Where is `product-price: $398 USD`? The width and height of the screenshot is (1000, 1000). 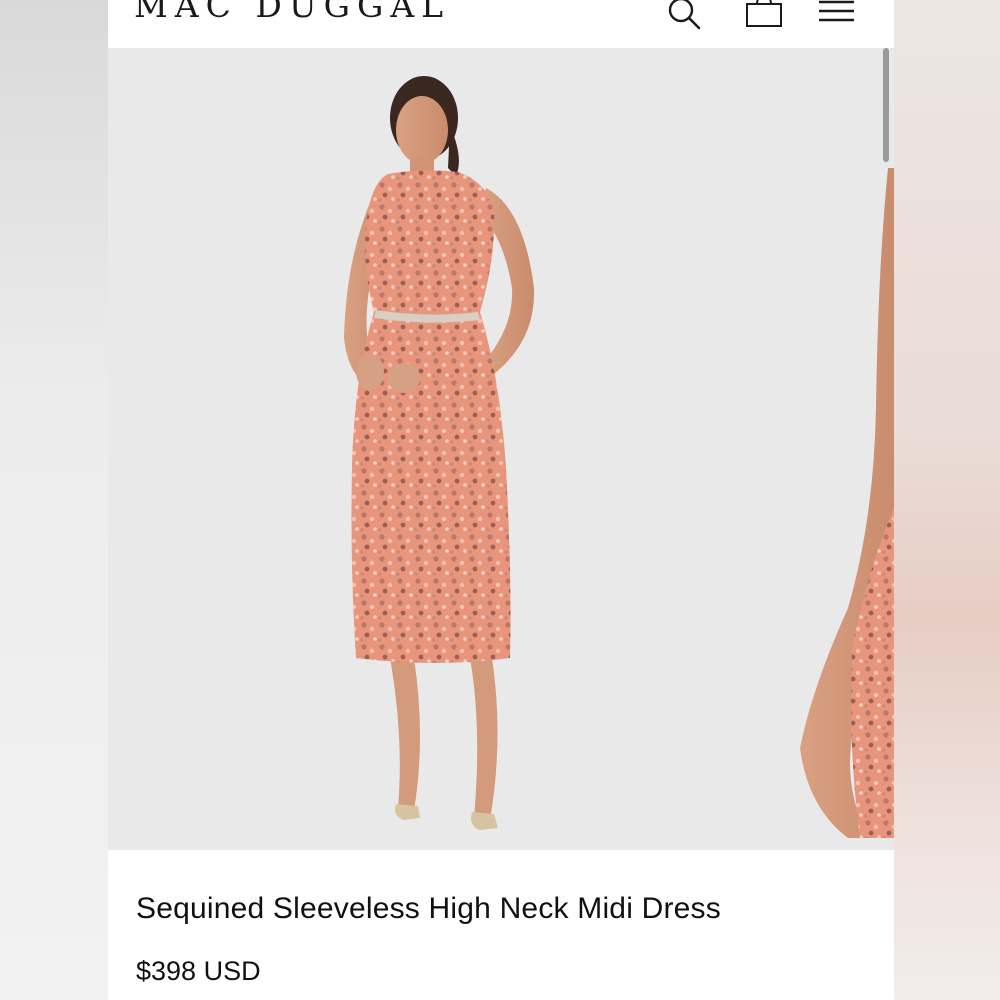
product-price: $398 USD is located at coordinates (198, 971).